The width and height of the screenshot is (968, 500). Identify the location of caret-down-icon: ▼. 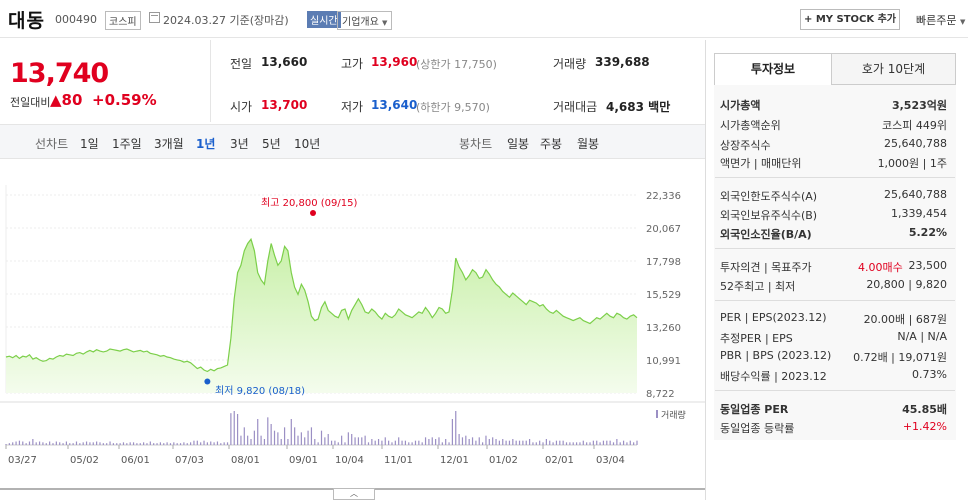
(385, 23).